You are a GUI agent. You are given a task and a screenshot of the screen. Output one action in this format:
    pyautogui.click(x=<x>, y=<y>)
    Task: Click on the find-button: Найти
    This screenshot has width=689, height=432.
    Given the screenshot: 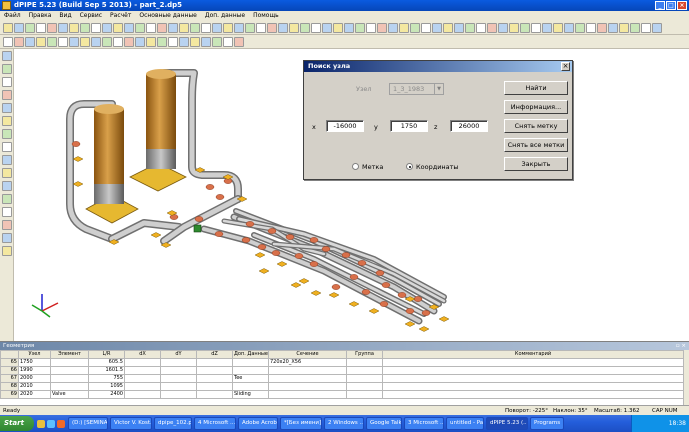 What is the action you would take?
    pyautogui.click(x=536, y=88)
    